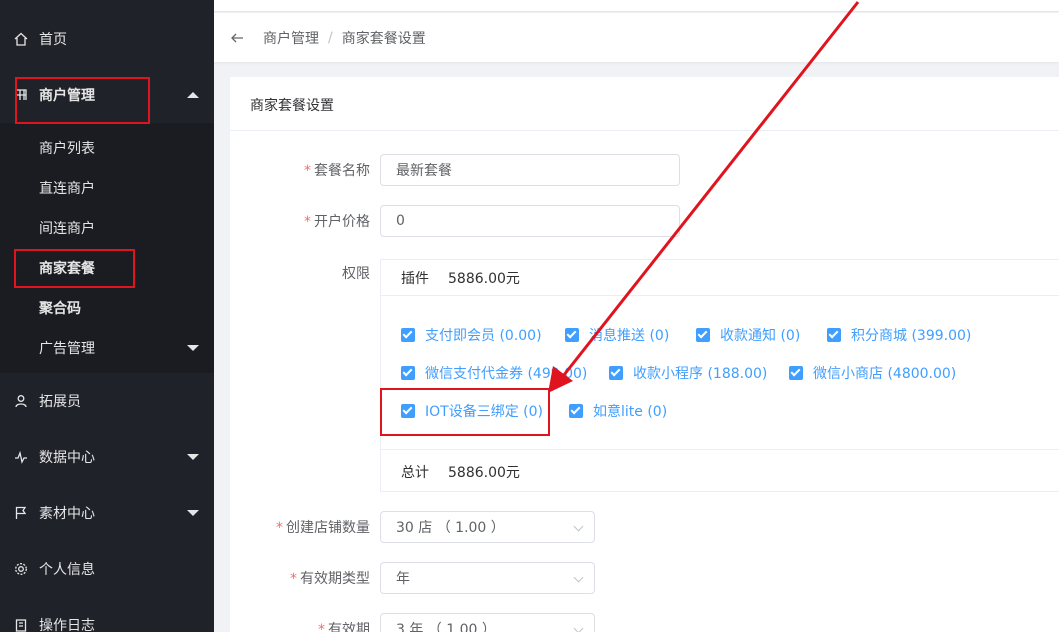 The height and width of the screenshot is (632, 1059). What do you see at coordinates (21, 39) in the screenshot?
I see `home-icon` at bounding box center [21, 39].